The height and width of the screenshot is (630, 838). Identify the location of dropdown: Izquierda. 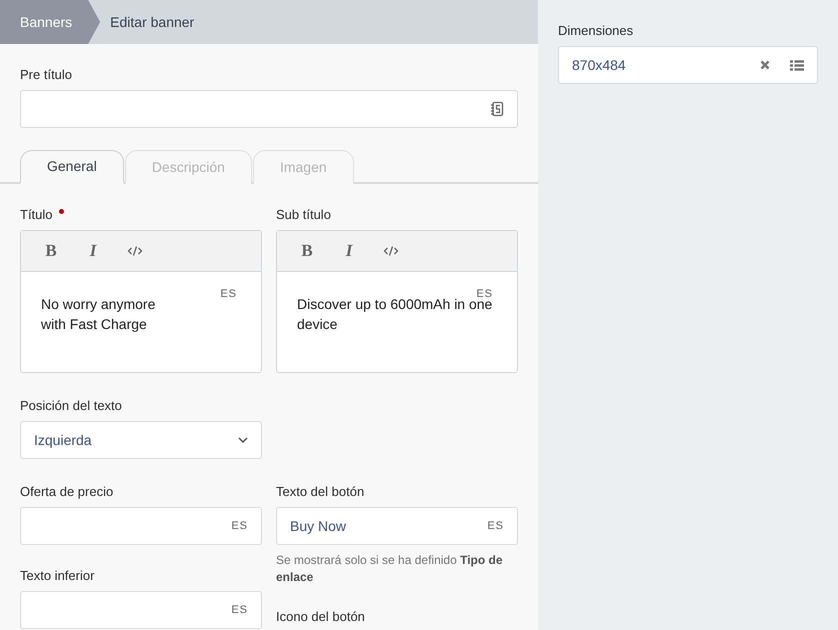
(141, 440).